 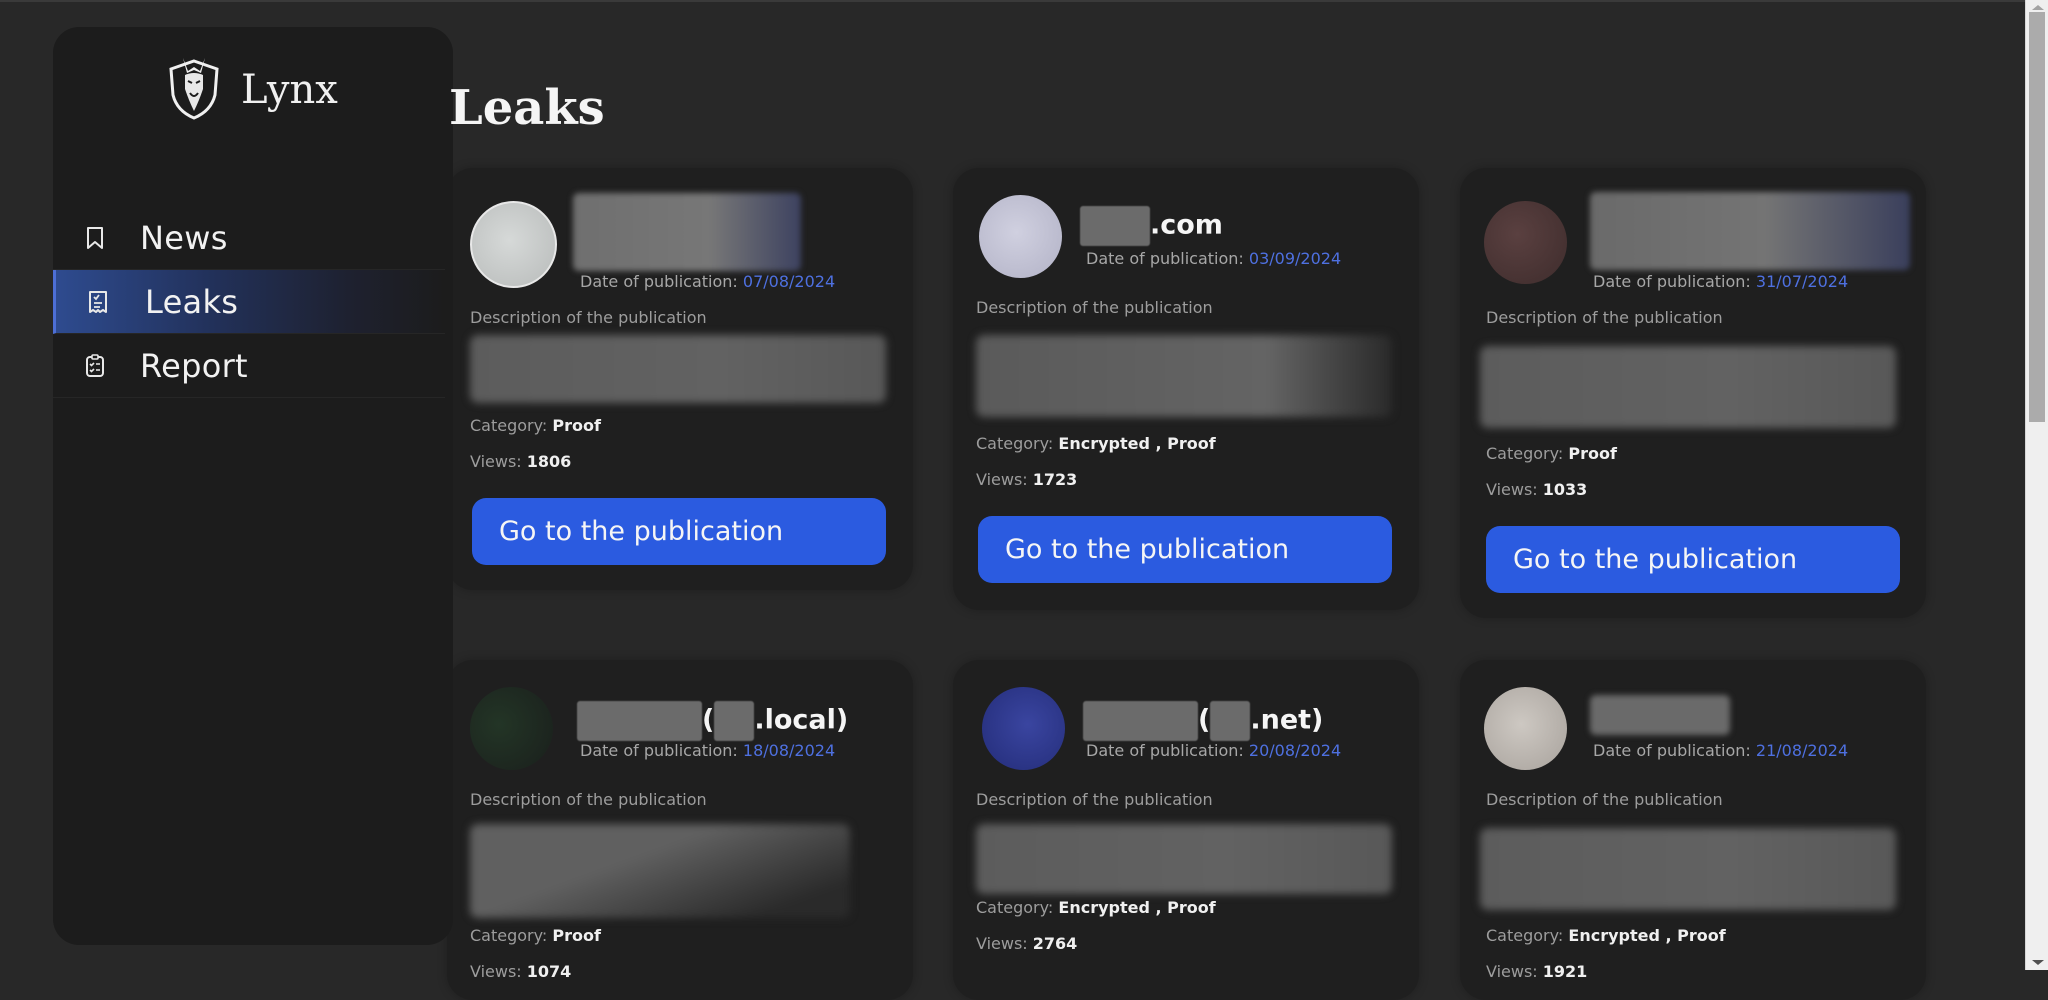 What do you see at coordinates (2038, 962) in the screenshot?
I see `scroll-down-arrow-icon` at bounding box center [2038, 962].